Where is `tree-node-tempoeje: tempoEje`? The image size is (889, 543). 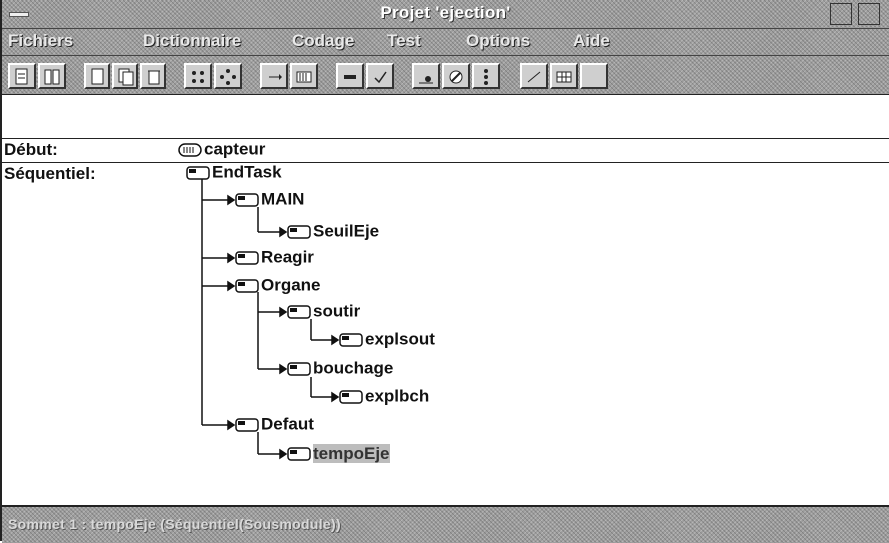 tree-node-tempoeje: tempoEje is located at coordinates (338, 454).